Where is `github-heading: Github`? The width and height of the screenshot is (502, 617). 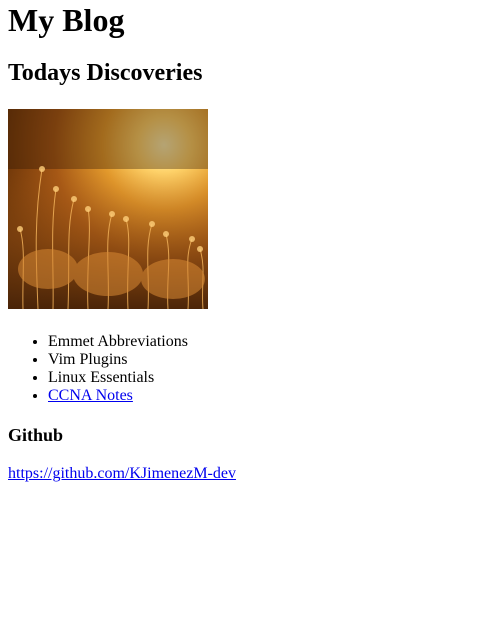
github-heading: Github is located at coordinates (36, 435).